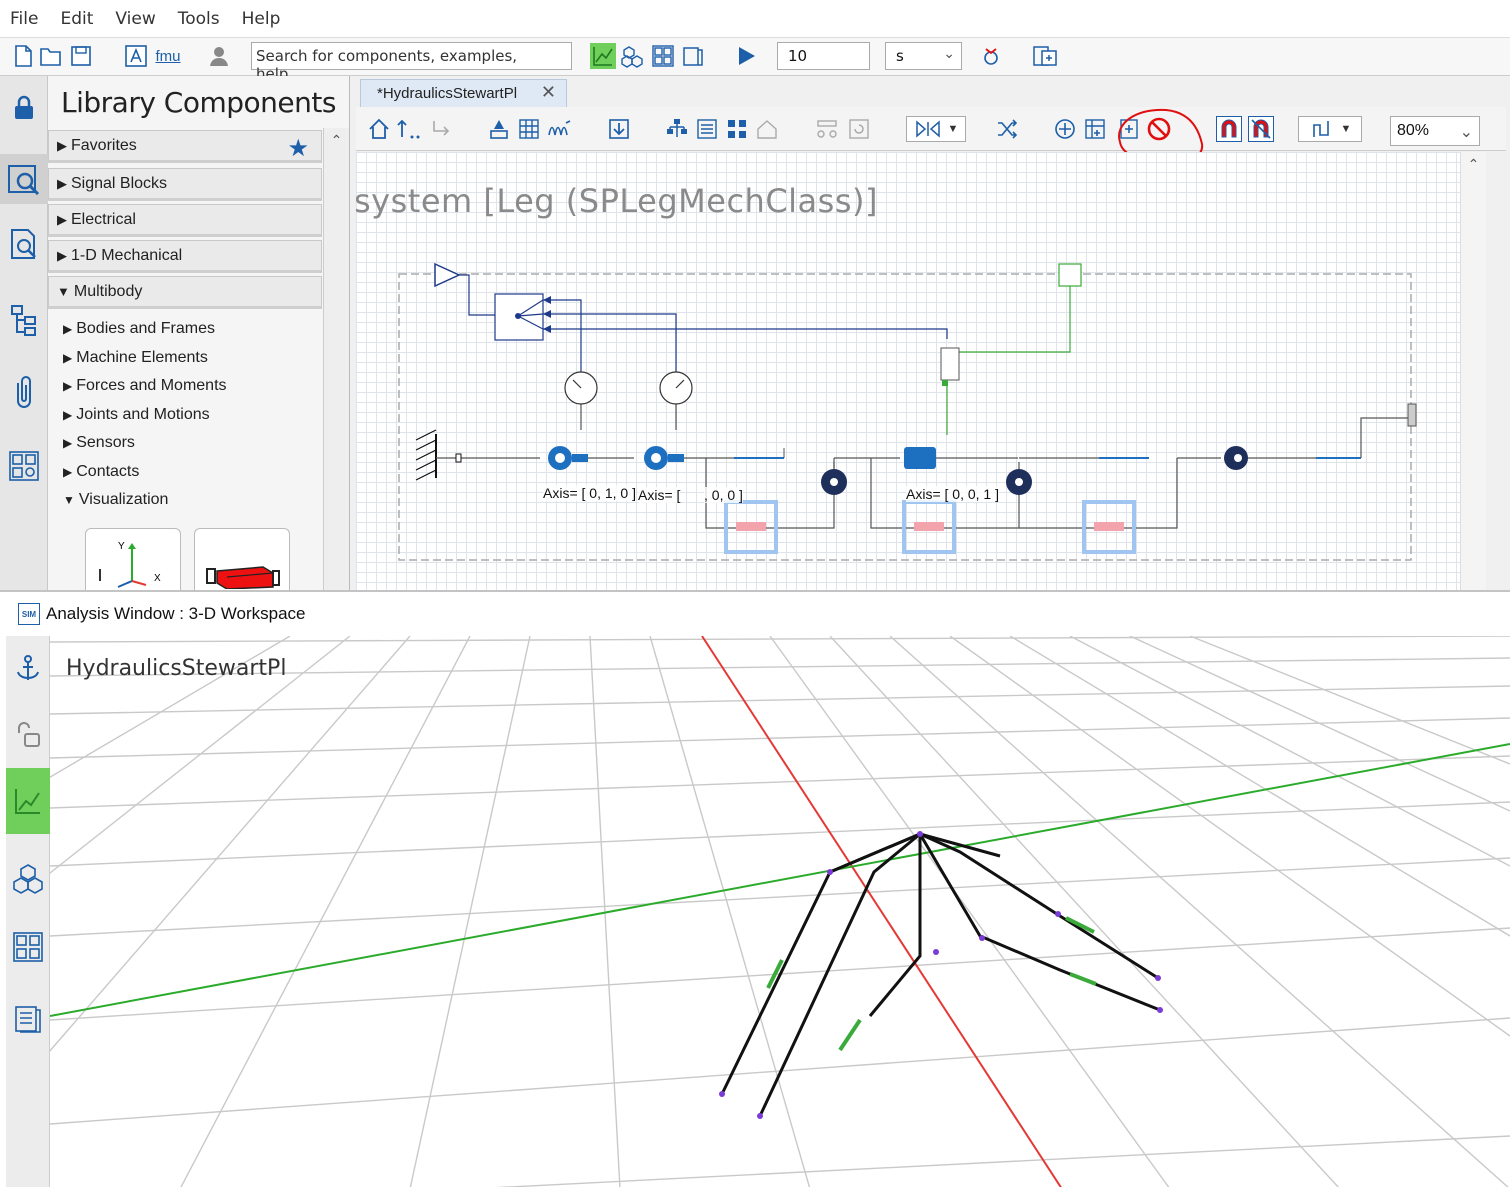 The image size is (1510, 1187). Describe the element at coordinates (108, 471) in the screenshot. I see `subcategory-label: Contacts` at that location.